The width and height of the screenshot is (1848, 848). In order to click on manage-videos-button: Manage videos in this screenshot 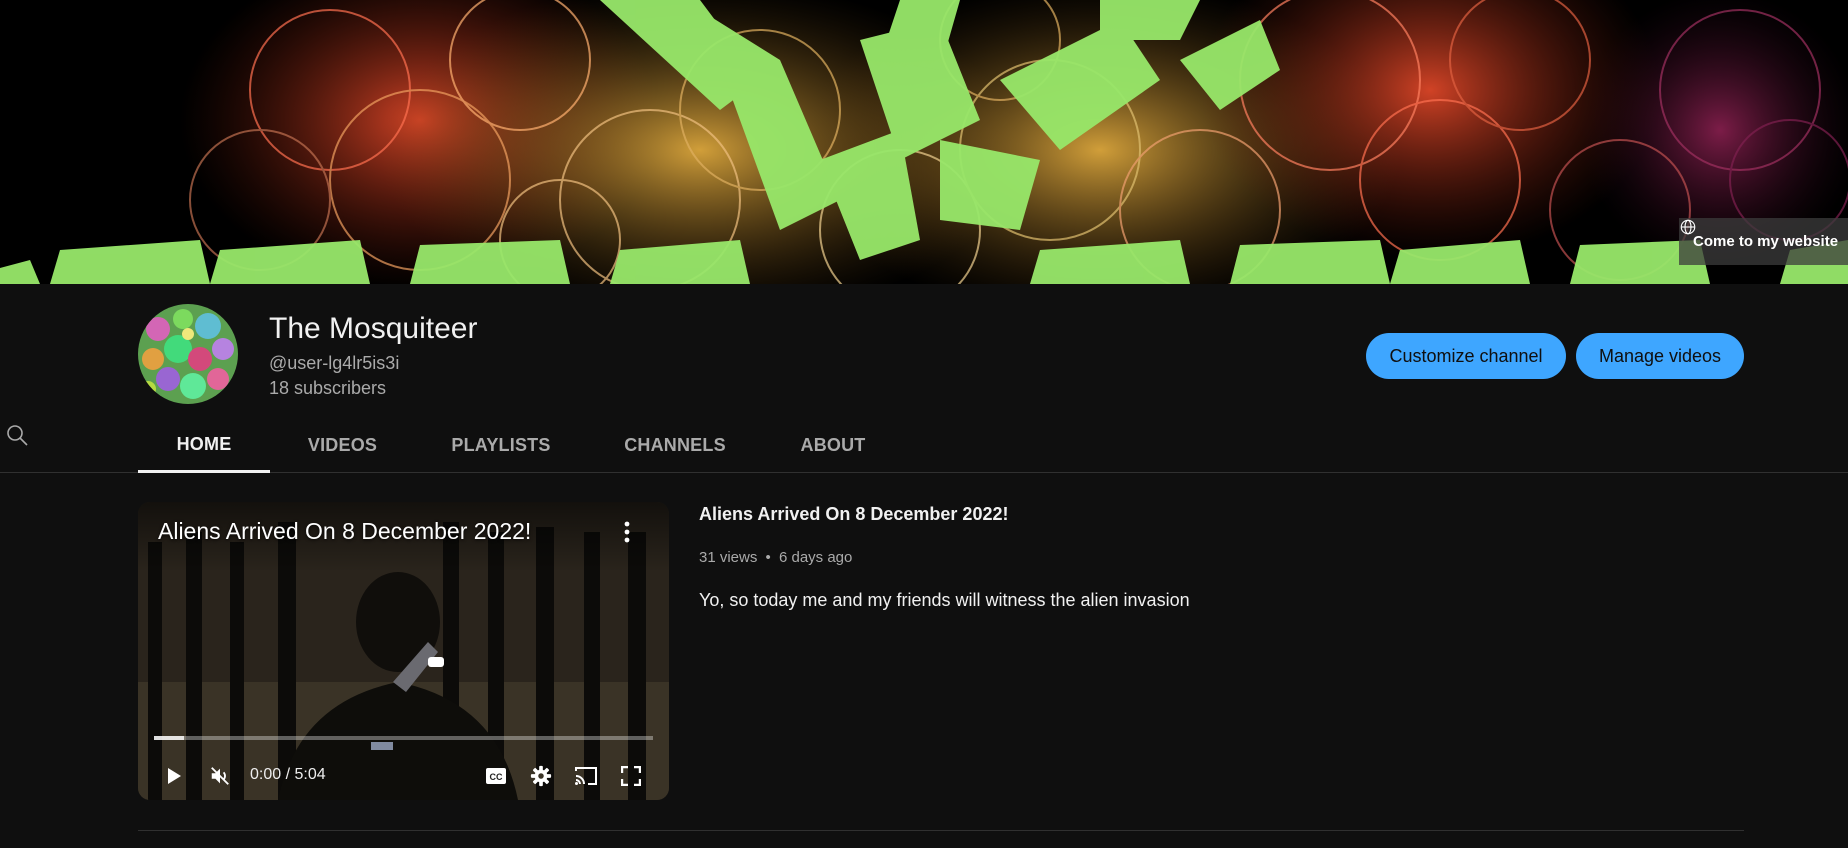, I will do `click(1660, 356)`.